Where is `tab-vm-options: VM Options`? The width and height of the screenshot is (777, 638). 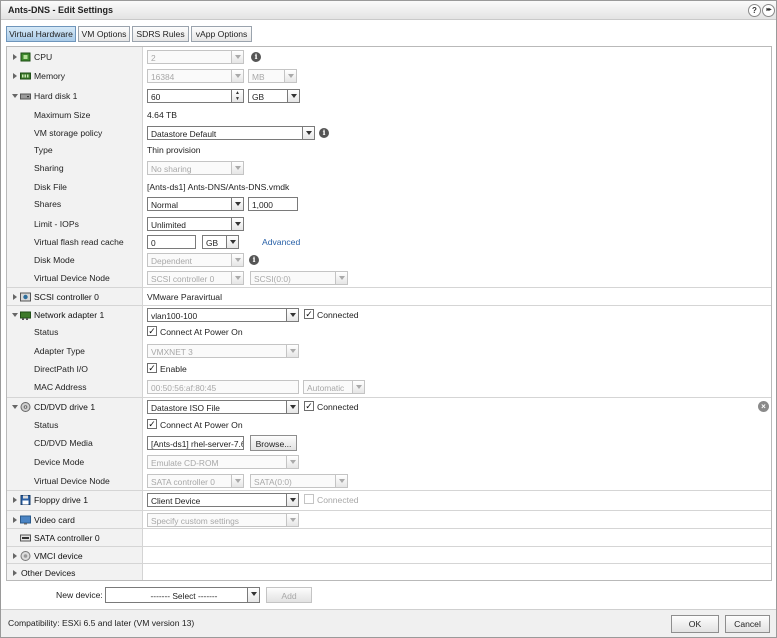
tab-vm-options: VM Options is located at coordinates (104, 34).